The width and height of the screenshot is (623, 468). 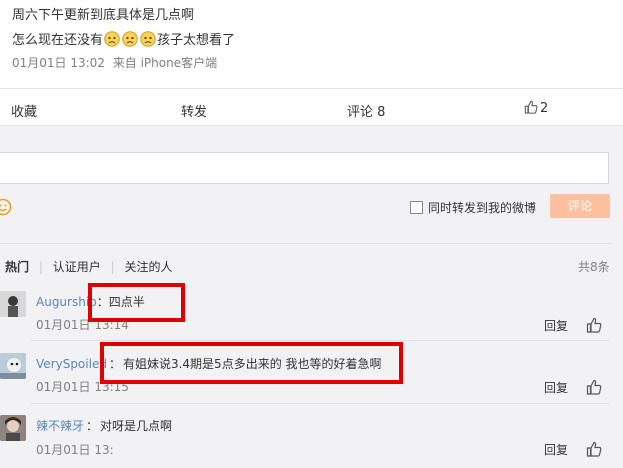 What do you see at coordinates (482, 208) in the screenshot?
I see `also-repost-label: 同时转发到我的微博` at bounding box center [482, 208].